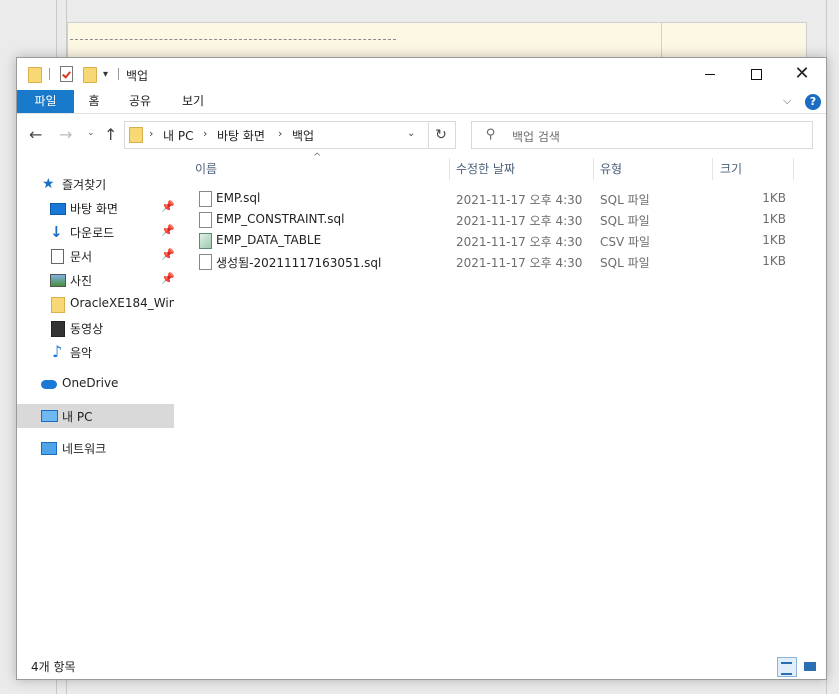  I want to click on expand-ribbon-icon: ⌵, so click(787, 101).